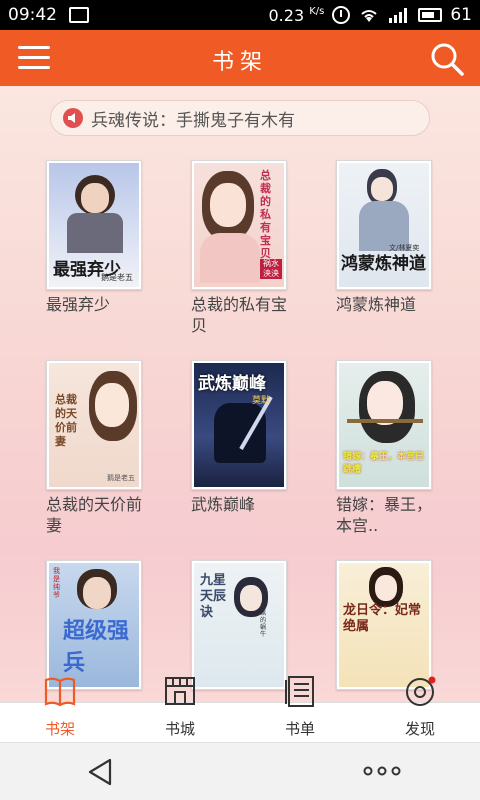 The height and width of the screenshot is (800, 480). Describe the element at coordinates (376, 304) in the screenshot. I see `book-title: 鸿蒙炼神道` at that location.